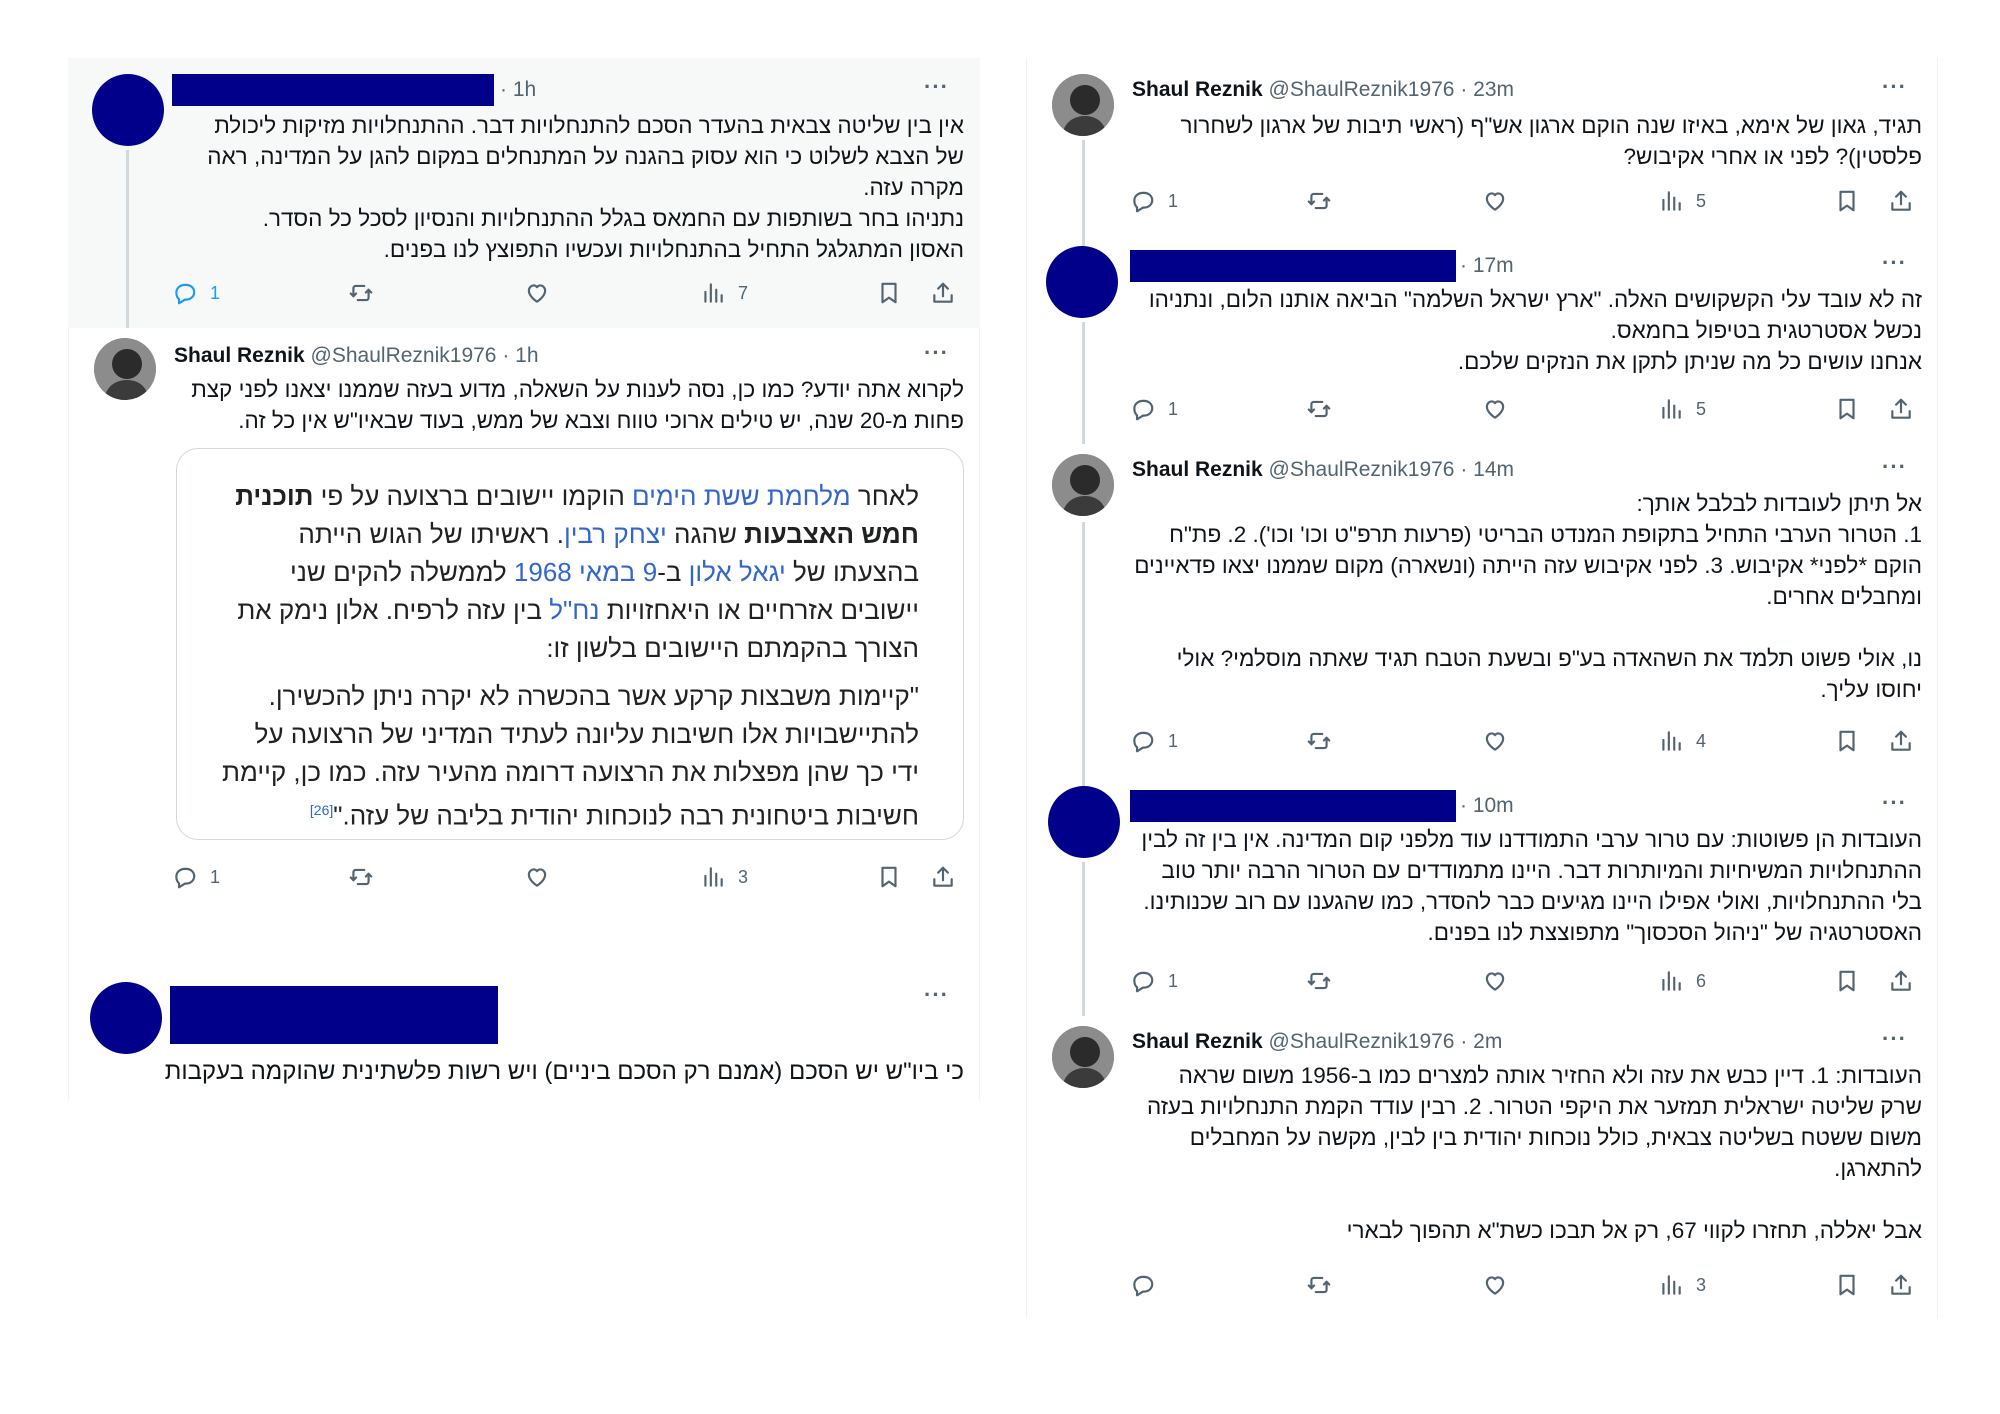 This screenshot has width=2000, height=1414. I want to click on views-count: 5, so click(1701, 408).